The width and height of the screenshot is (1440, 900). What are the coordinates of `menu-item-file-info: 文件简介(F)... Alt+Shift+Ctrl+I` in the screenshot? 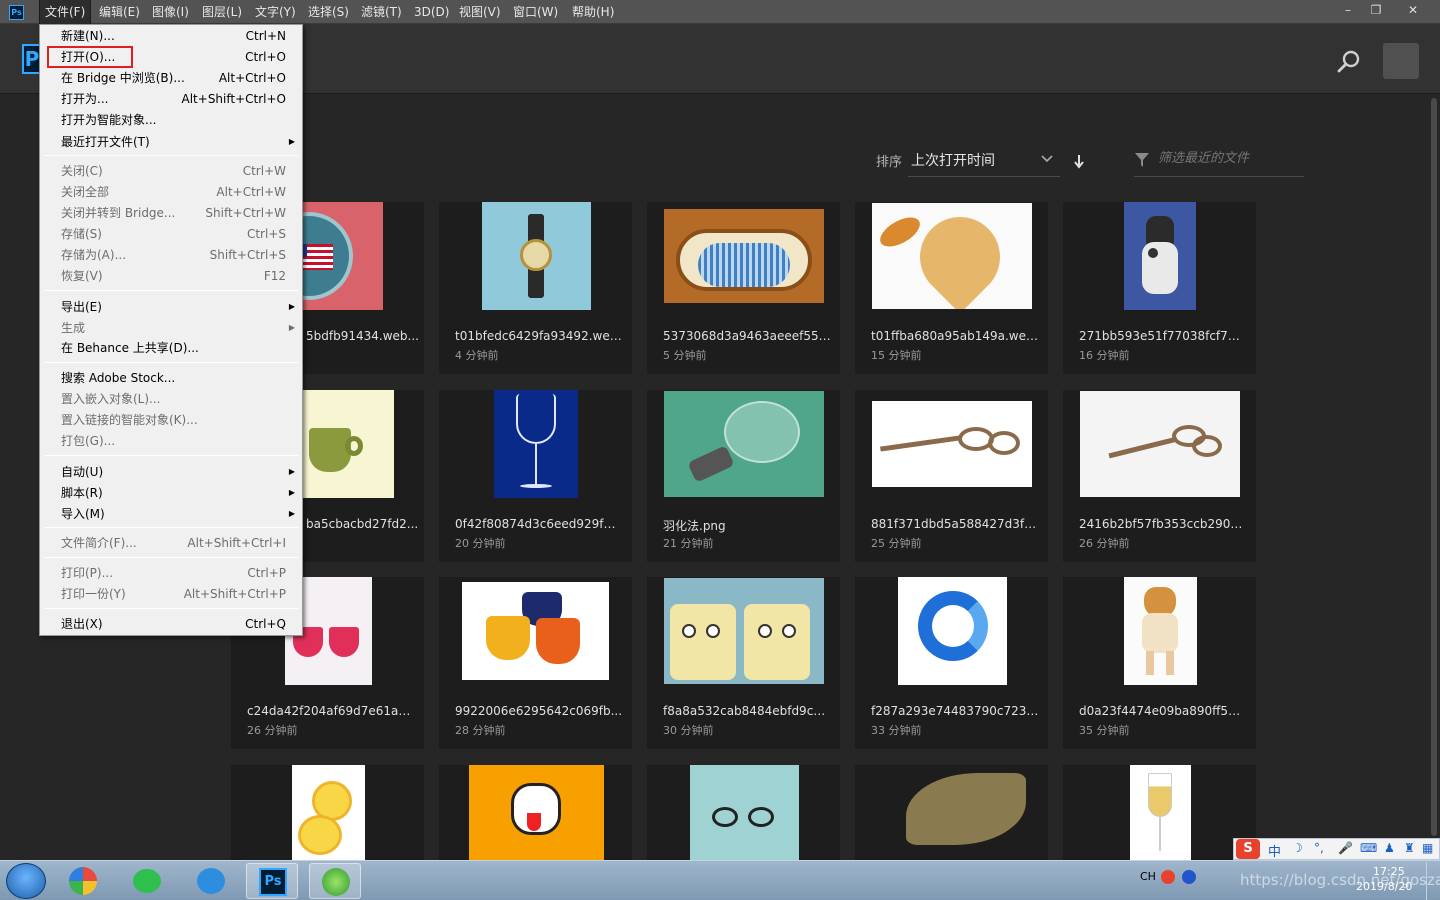 It's located at (171, 543).